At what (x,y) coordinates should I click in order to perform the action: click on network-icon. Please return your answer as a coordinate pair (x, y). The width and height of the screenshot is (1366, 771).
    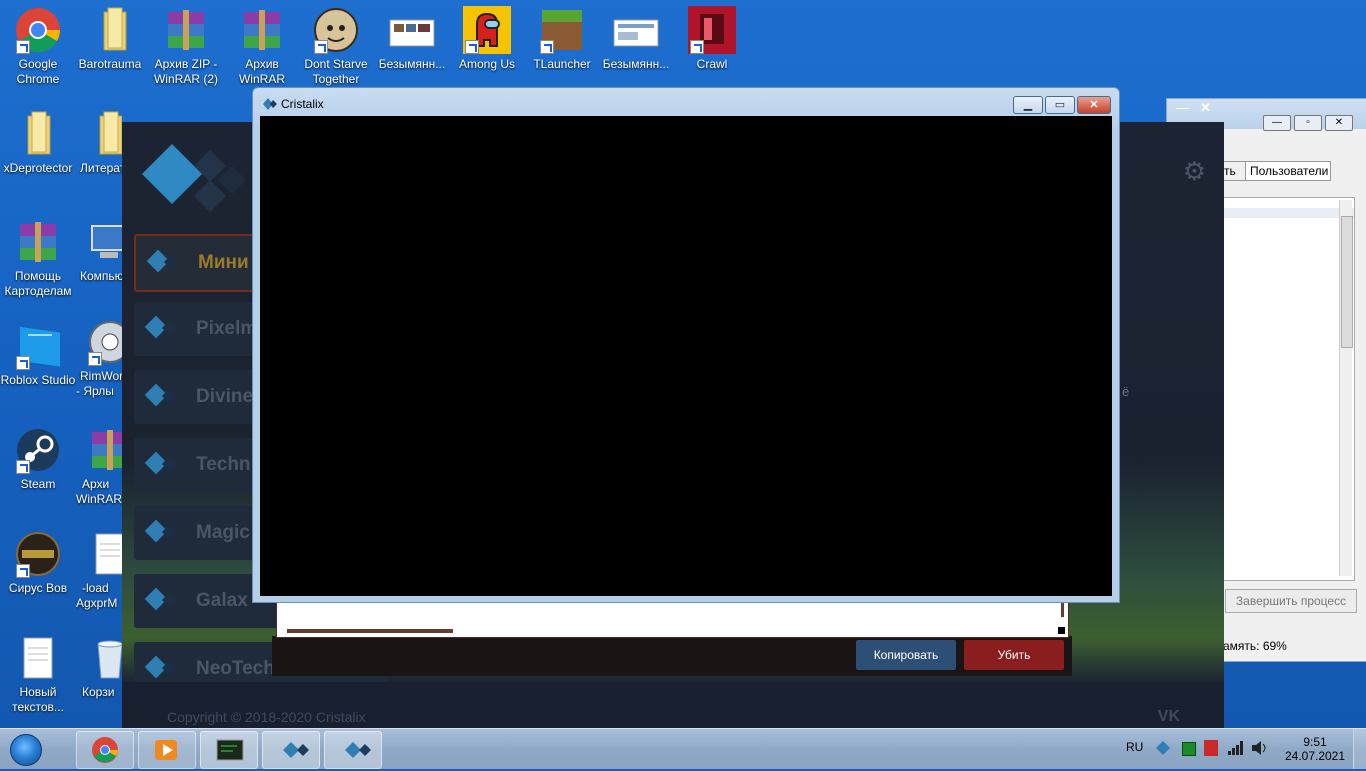
    Looking at the image, I should click on (1236, 749).